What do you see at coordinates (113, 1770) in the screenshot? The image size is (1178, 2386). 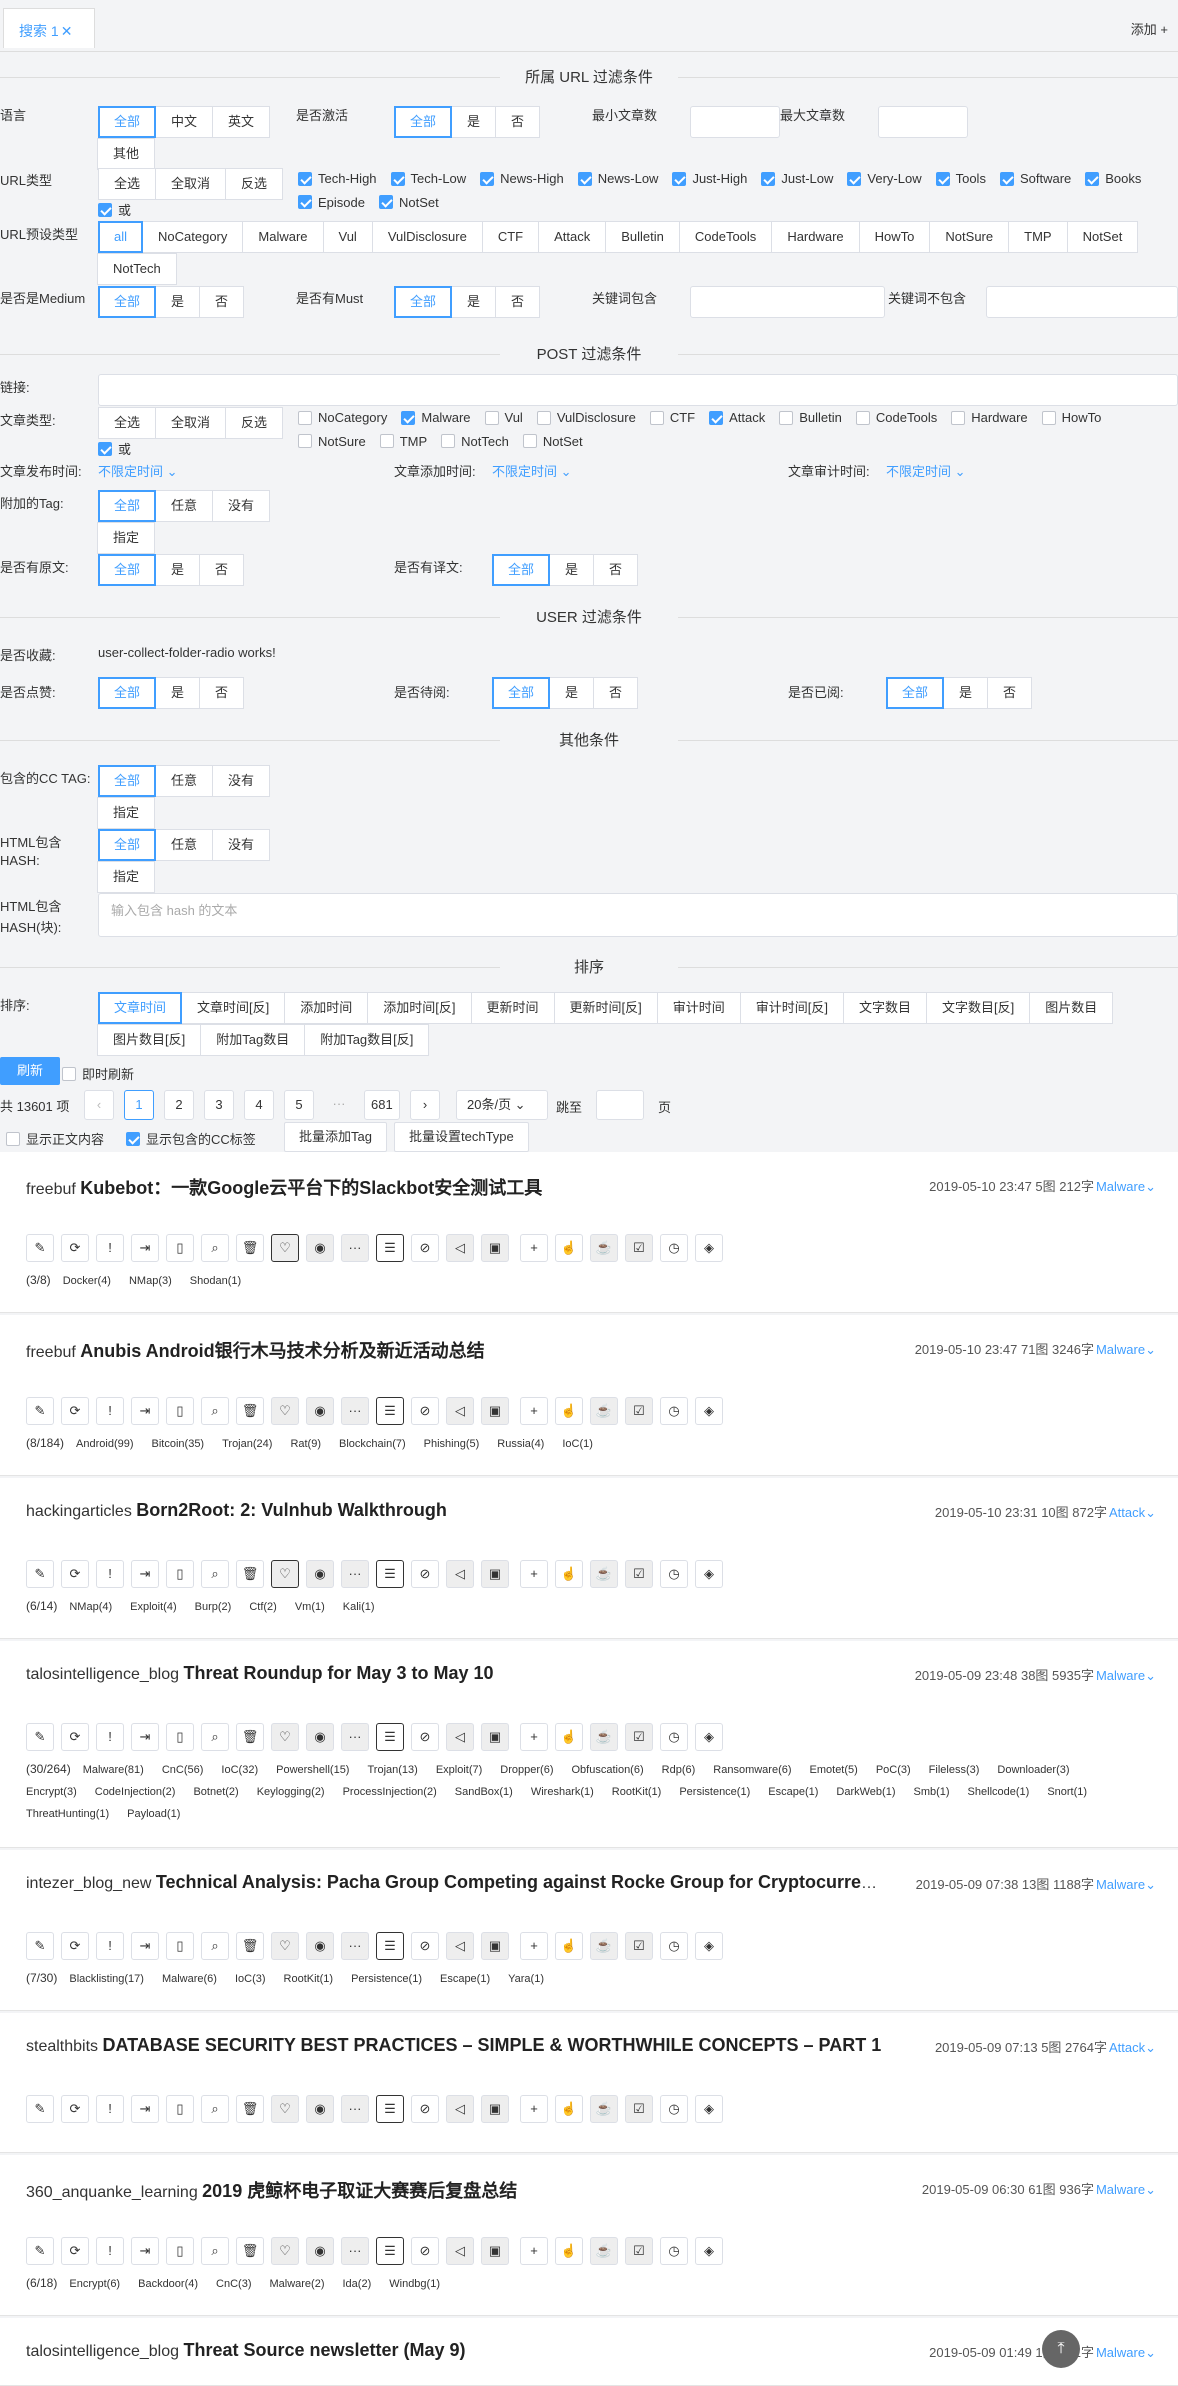 I see `post-tag: Malware(81)` at bounding box center [113, 1770].